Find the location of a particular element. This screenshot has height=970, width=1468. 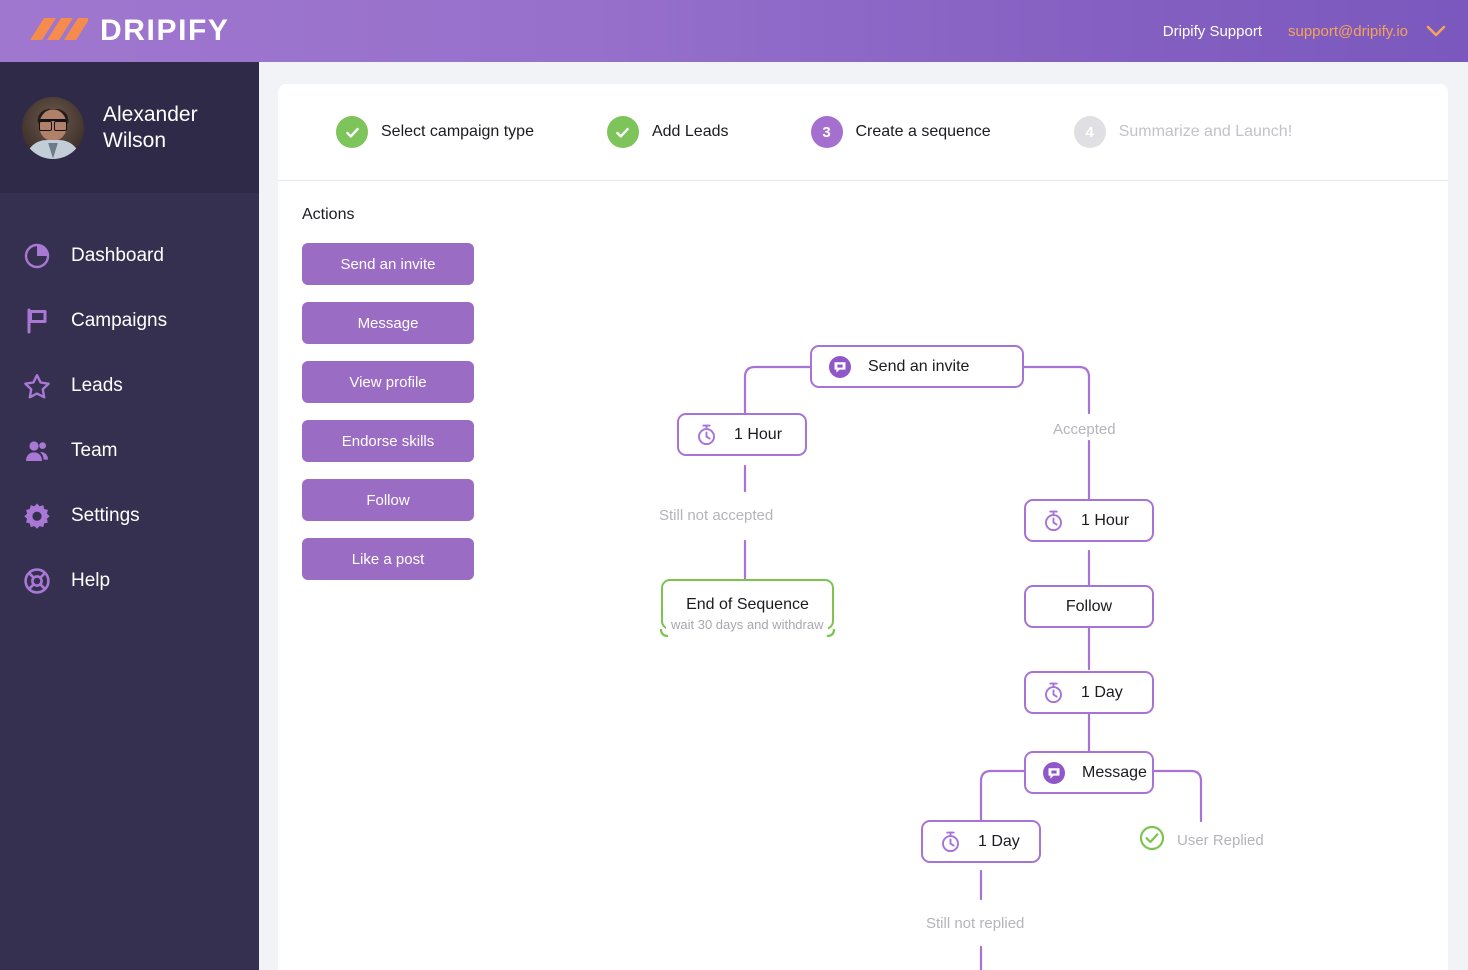

step-number-badge: 4 is located at coordinates (1089, 132).